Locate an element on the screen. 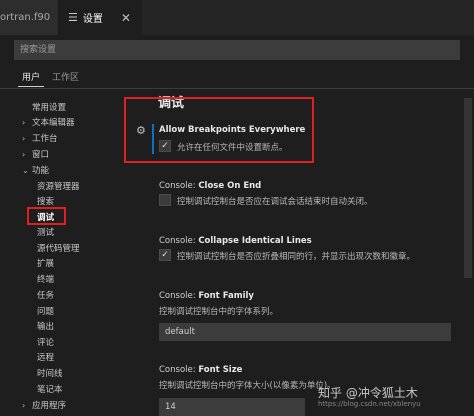  tab-user-scope: 用户 is located at coordinates (31, 76).